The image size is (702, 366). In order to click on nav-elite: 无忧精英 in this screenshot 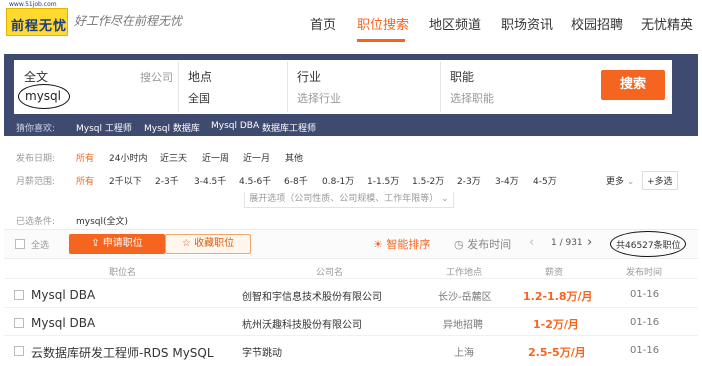, I will do `click(667, 23)`.